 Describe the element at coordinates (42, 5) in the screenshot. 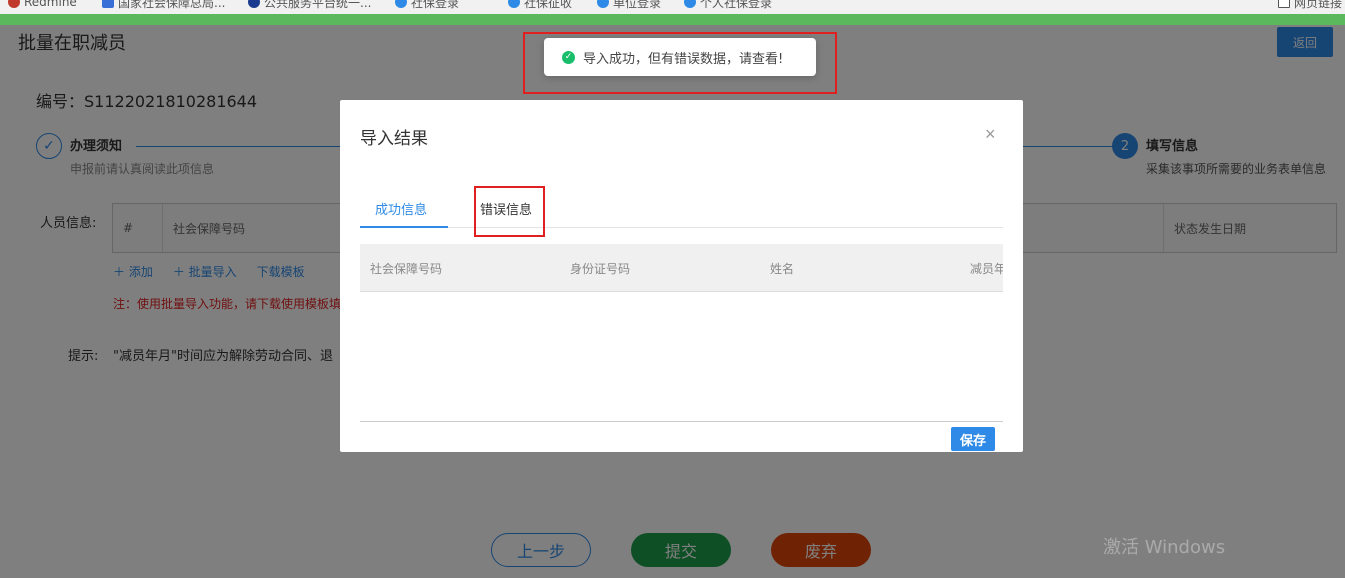

I see `bookmark-item: Redmine` at that location.